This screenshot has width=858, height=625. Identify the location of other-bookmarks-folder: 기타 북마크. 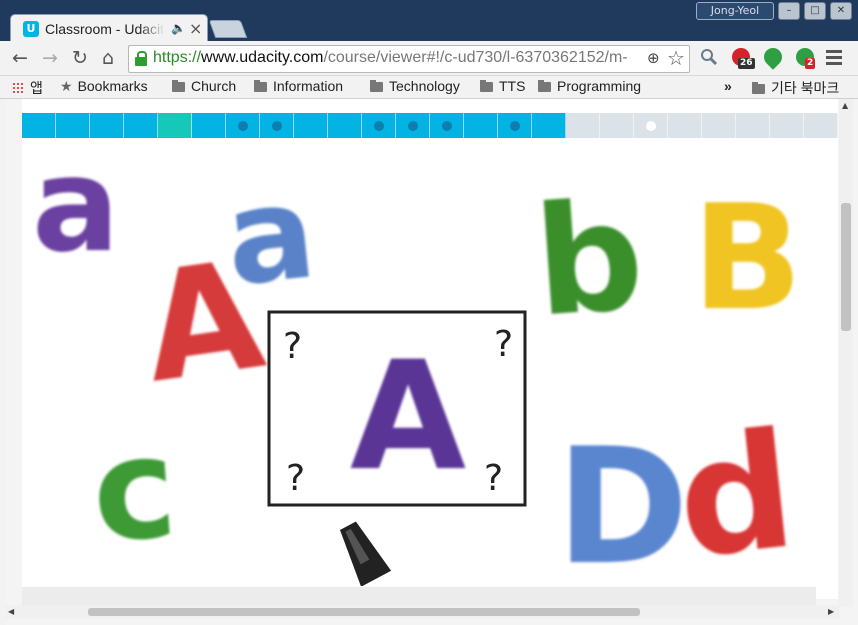
(795, 88).